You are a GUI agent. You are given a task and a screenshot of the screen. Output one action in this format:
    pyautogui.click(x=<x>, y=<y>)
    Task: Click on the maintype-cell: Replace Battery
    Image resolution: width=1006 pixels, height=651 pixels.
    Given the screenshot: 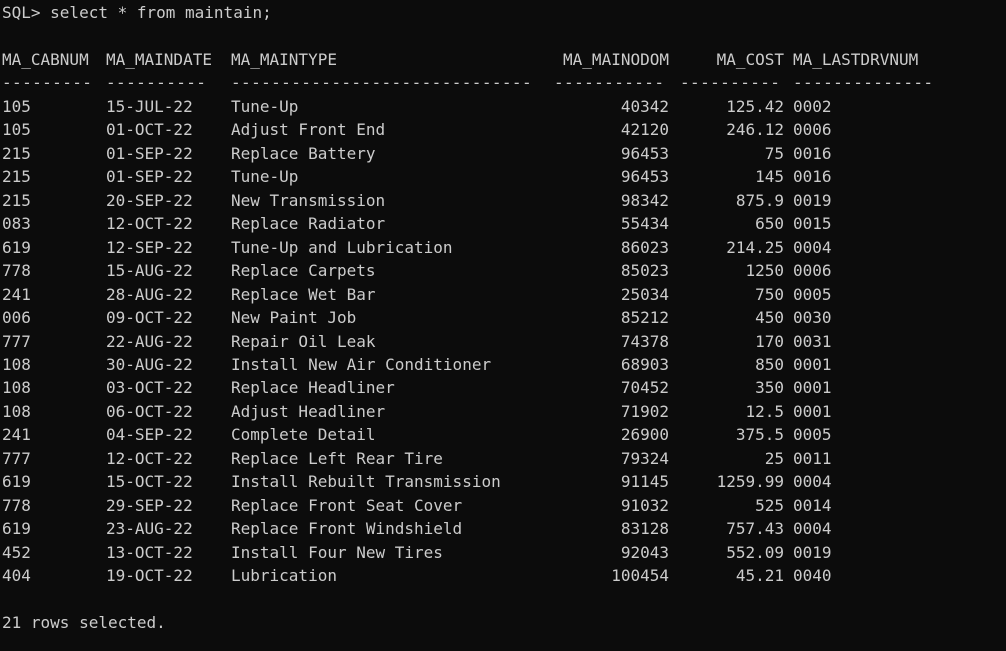 What is the action you would take?
    pyautogui.click(x=303, y=153)
    